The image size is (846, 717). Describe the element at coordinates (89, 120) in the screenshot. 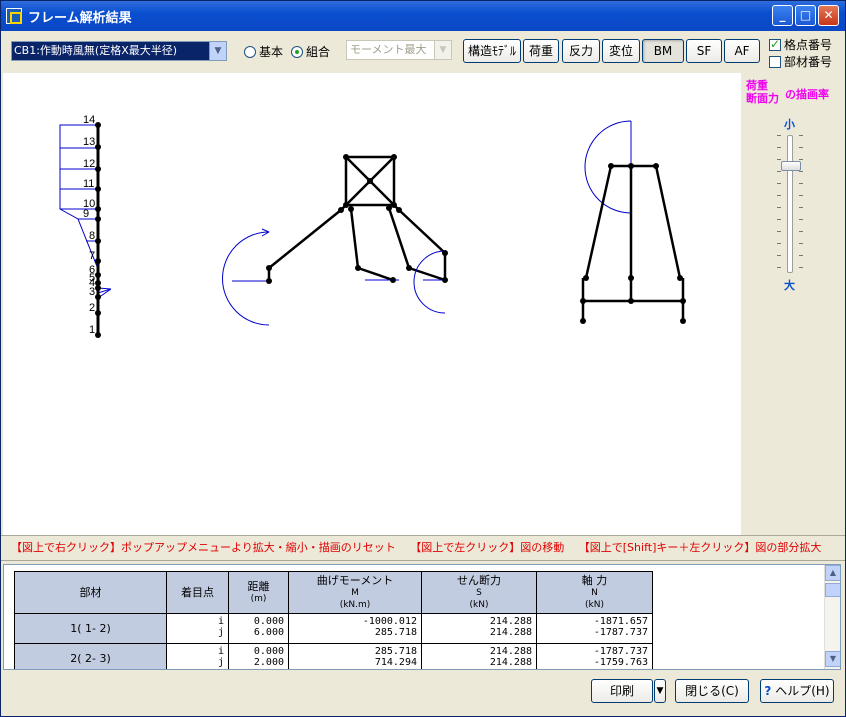

I see `node-label: 14` at that location.